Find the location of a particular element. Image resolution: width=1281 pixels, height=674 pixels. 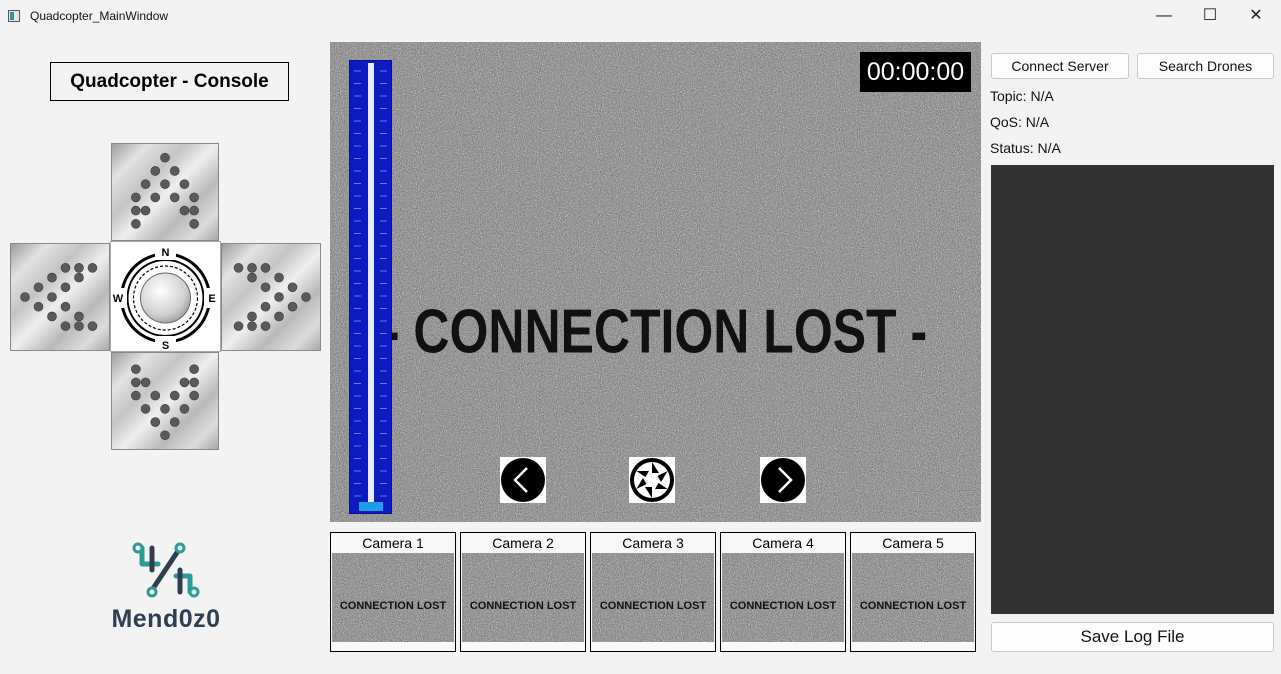

compass-knob: N S W E is located at coordinates (165, 296).